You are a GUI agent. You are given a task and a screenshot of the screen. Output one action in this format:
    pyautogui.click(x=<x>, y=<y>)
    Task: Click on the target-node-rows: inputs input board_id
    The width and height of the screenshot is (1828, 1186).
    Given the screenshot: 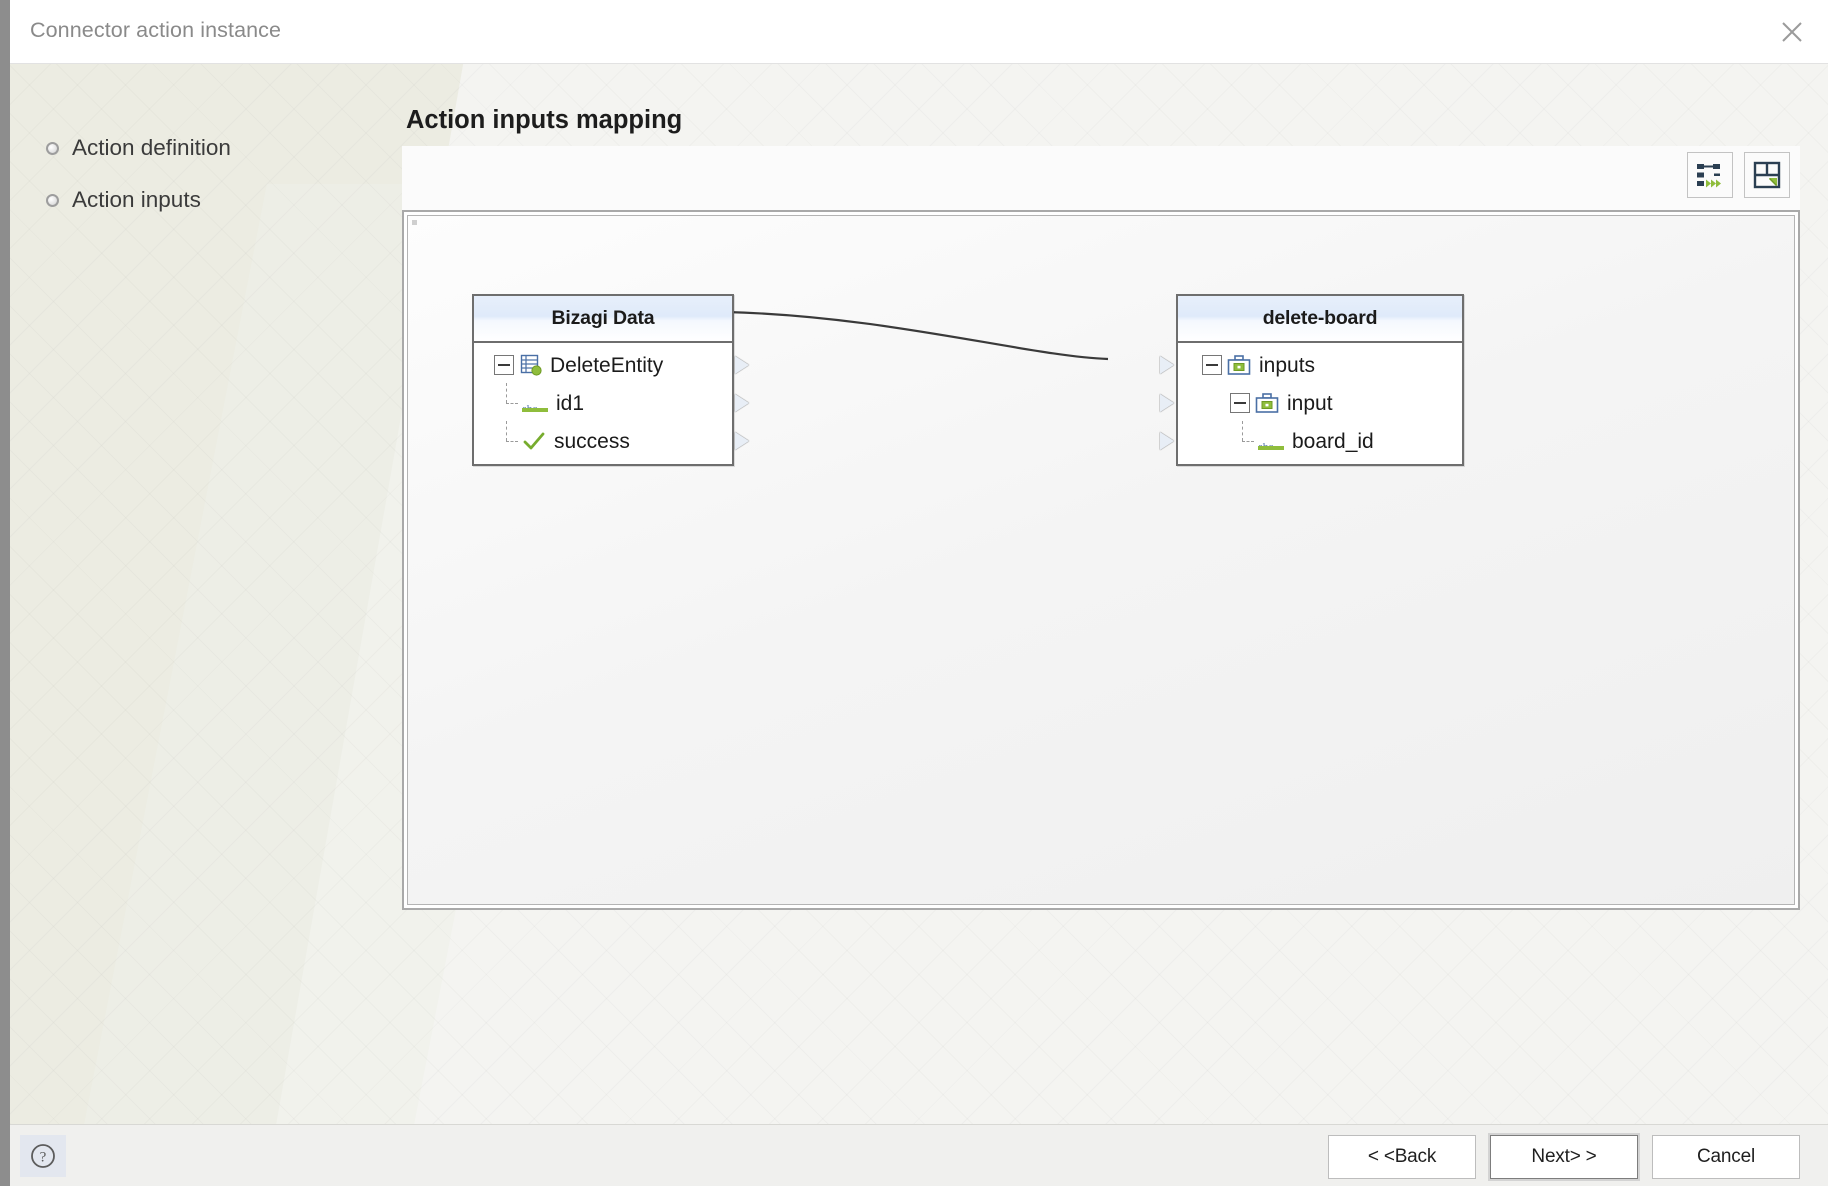 What is the action you would take?
    pyautogui.click(x=1311, y=403)
    